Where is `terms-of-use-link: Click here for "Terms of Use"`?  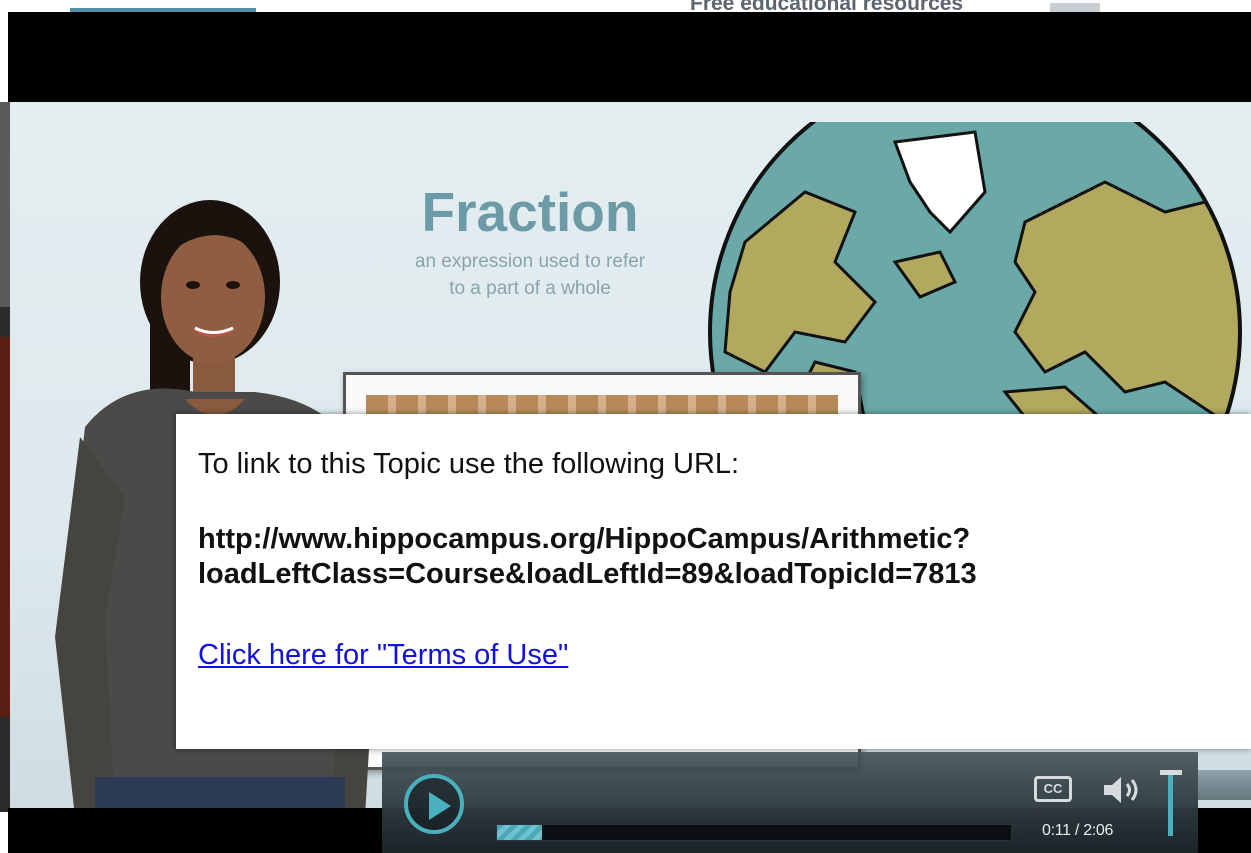
terms-of-use-link: Click here for "Terms of Use" is located at coordinates (383, 655).